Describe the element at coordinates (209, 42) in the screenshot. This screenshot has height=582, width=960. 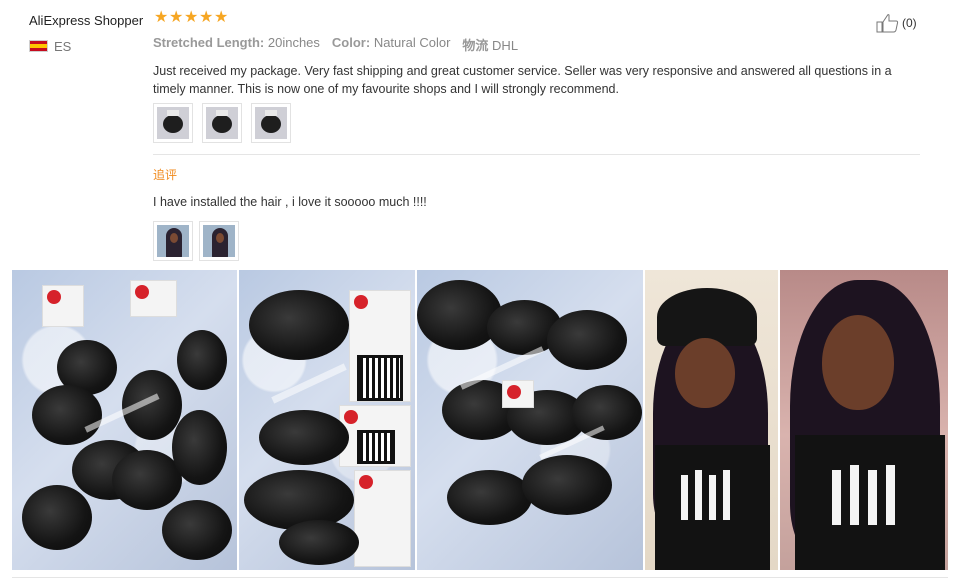
I see `length-label: Stretched Length:` at that location.